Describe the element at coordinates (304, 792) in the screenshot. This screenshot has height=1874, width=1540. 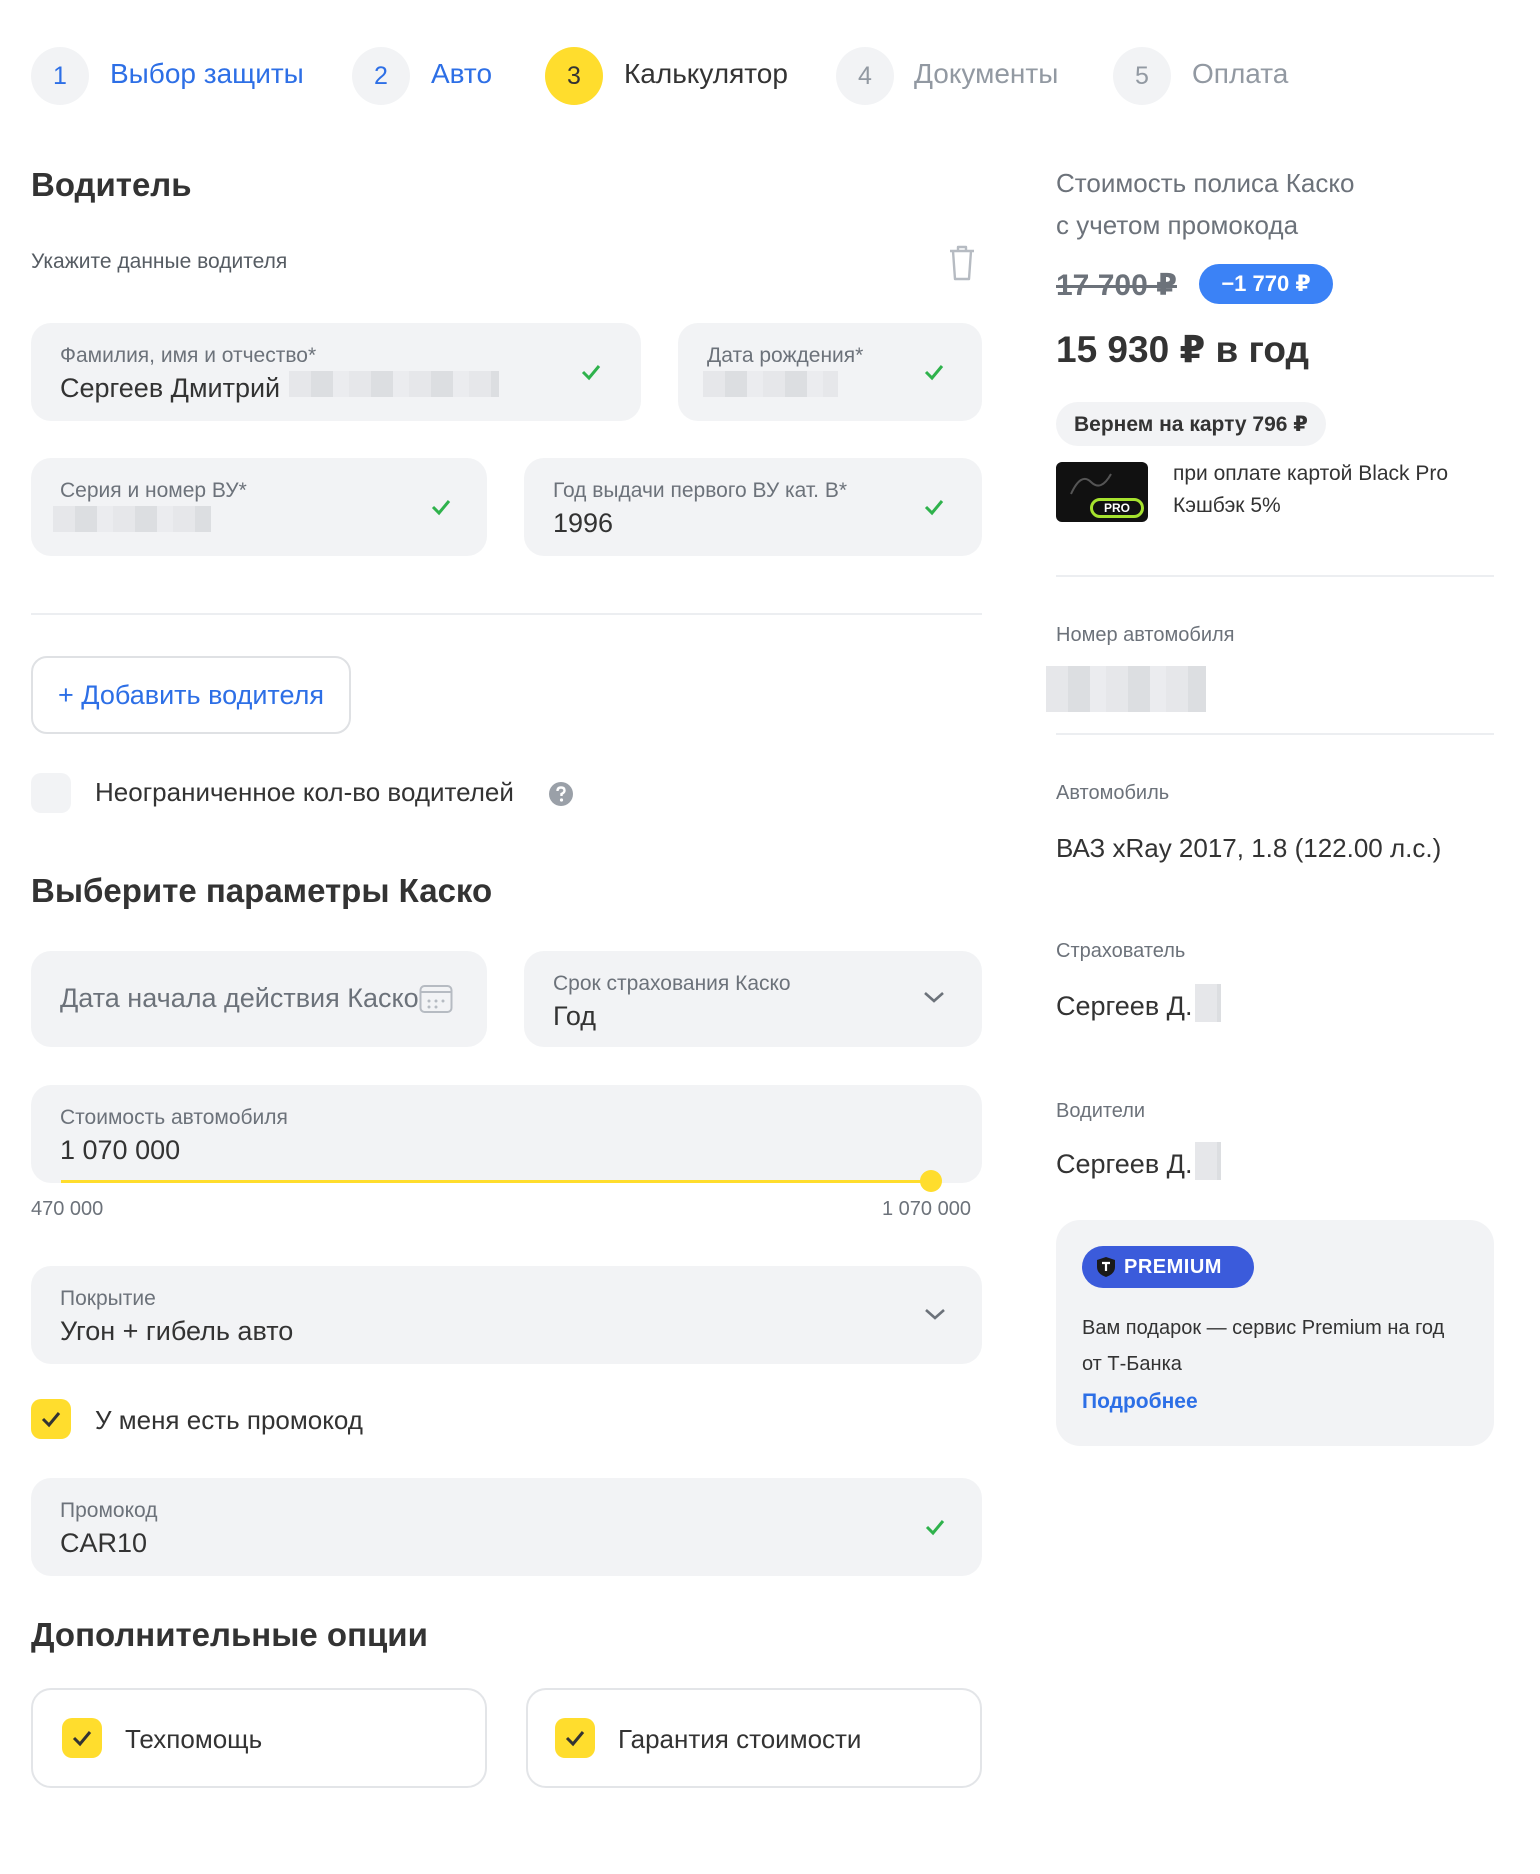
I see `unlimited-drivers-label: Неограниченное кол-во водителей` at that location.